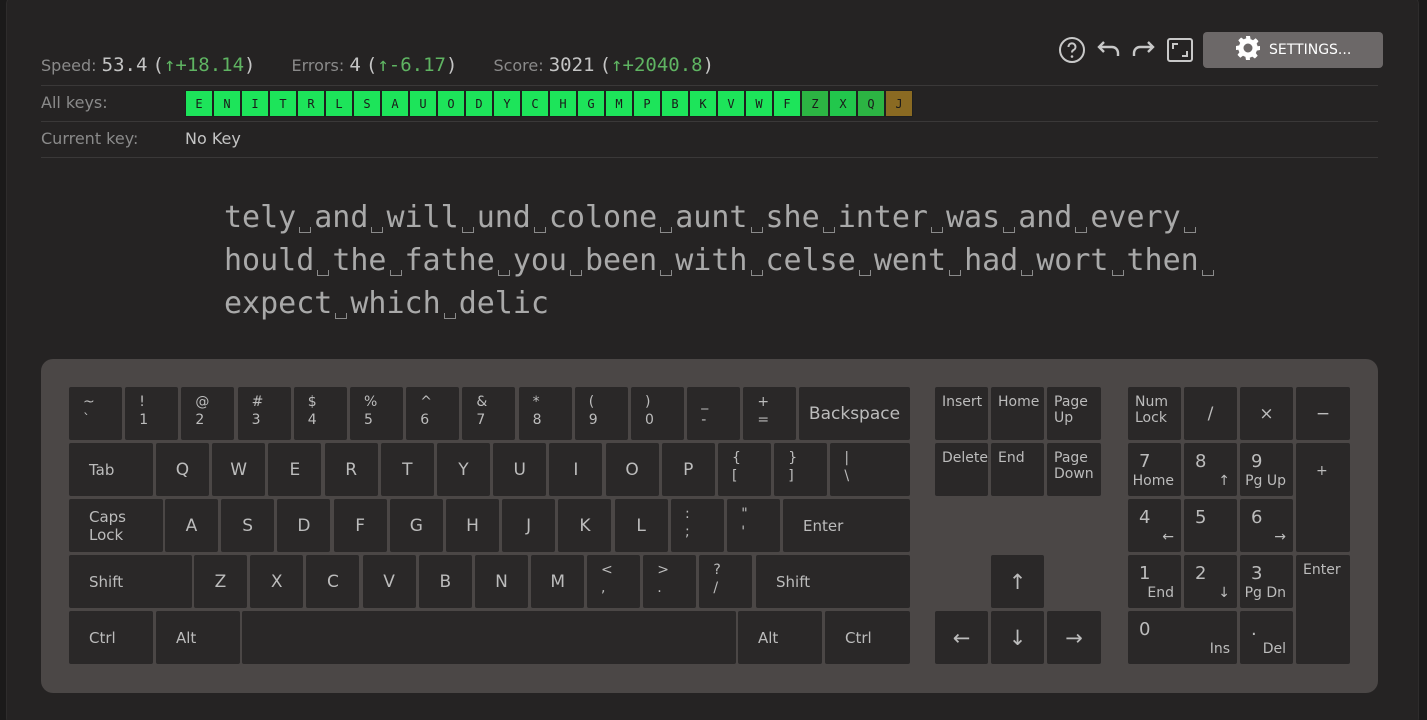  Describe the element at coordinates (255, 103) in the screenshot. I see `key-chip-i: I` at that location.